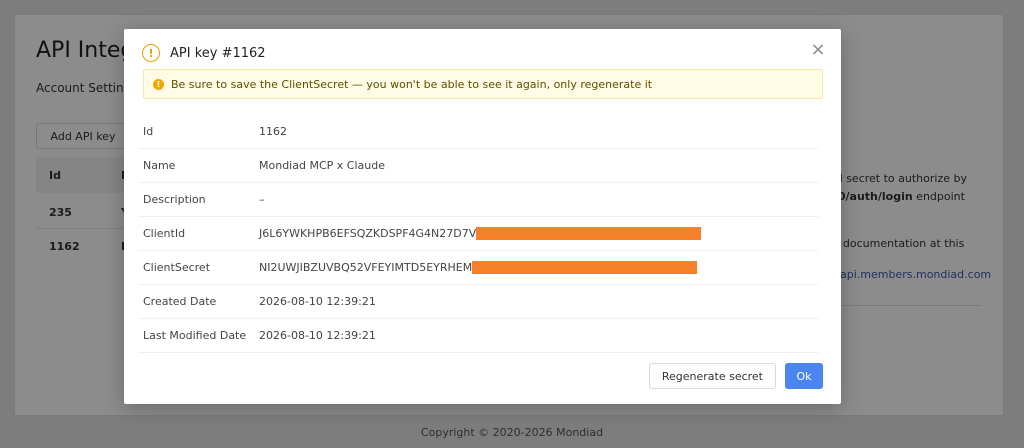  I want to click on close-icon: ×, so click(818, 50).